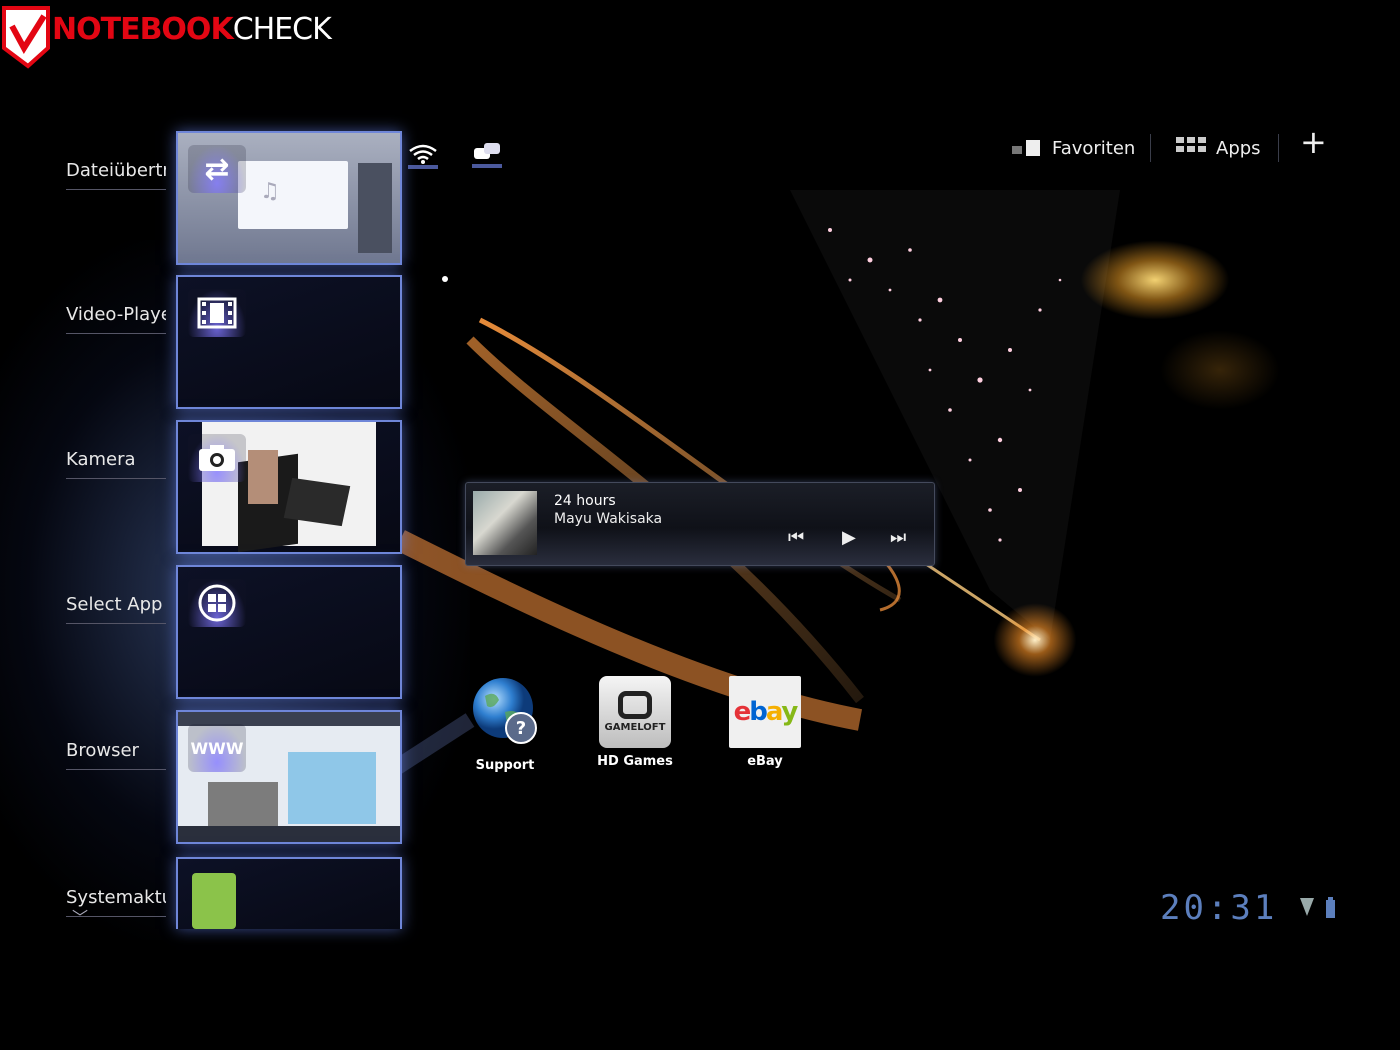 The width and height of the screenshot is (1400, 1050). What do you see at coordinates (765, 761) in the screenshot?
I see `shortcut-ebay-label: eBay` at bounding box center [765, 761].